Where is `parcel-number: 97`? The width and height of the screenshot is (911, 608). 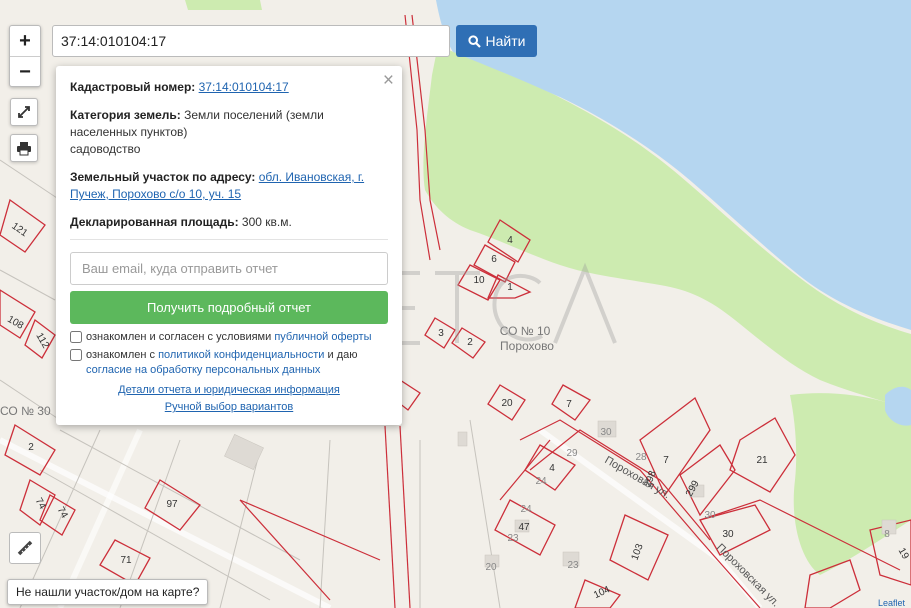
parcel-number: 97 is located at coordinates (172, 504).